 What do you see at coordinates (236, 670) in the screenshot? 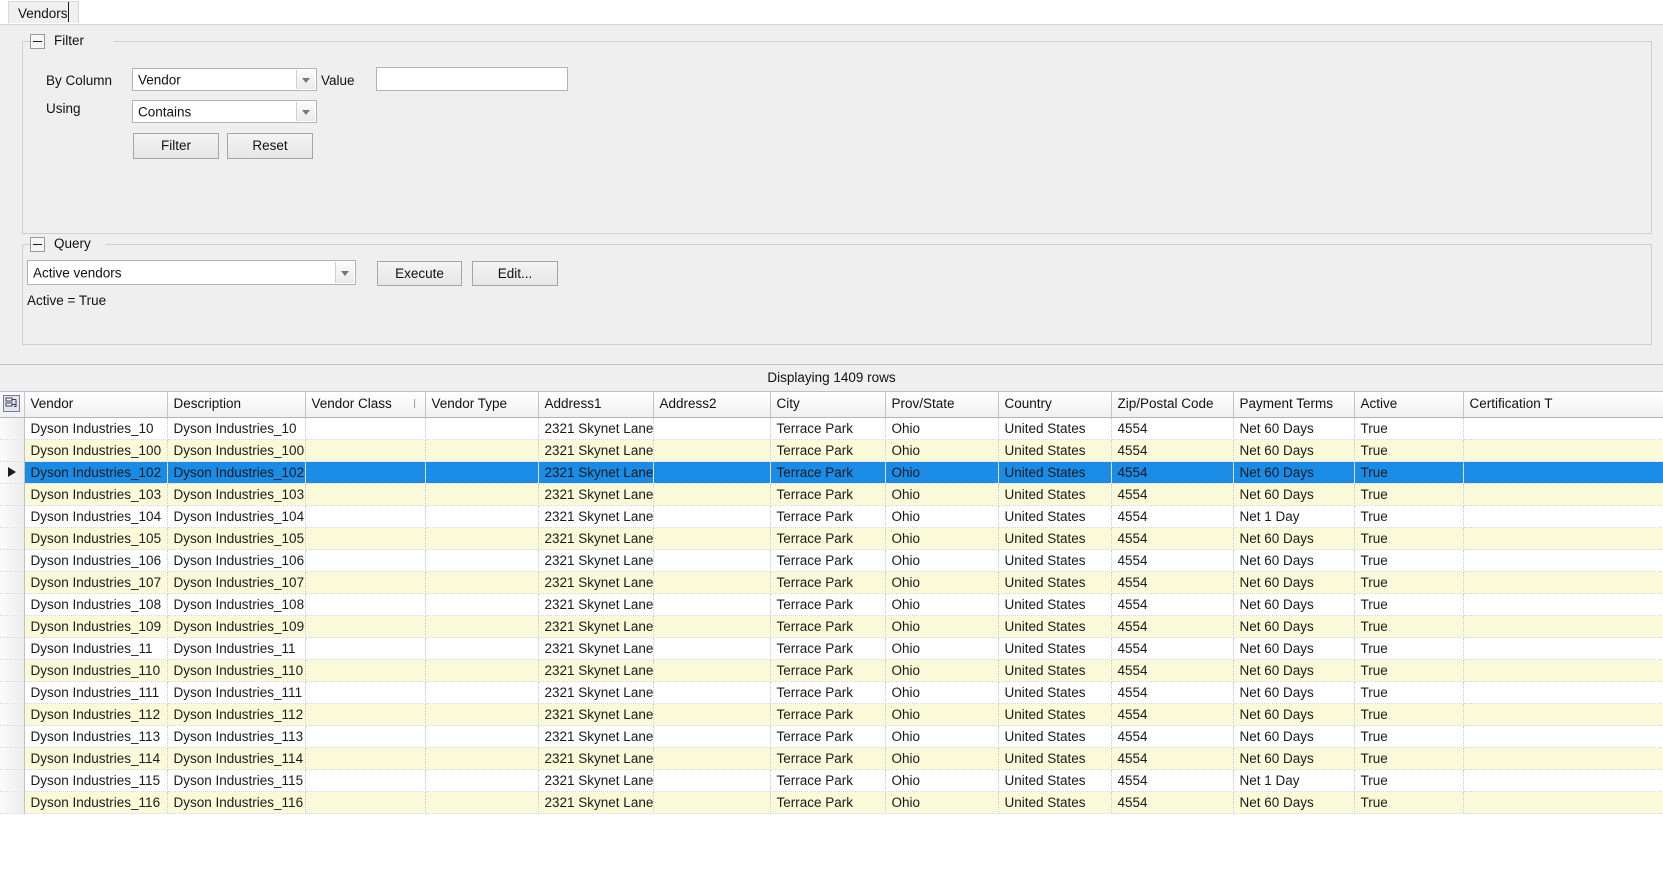
I see `table-cell: Dyson Industries_110` at bounding box center [236, 670].